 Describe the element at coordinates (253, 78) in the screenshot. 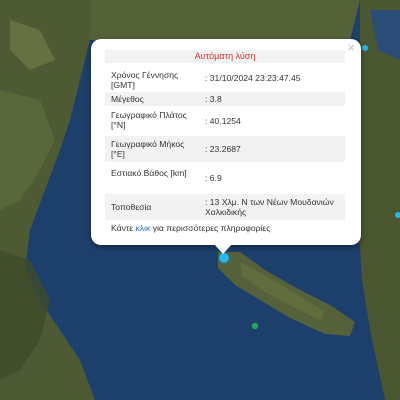

I see `origin-time-value: : 31/10/2024 23:23:47.45` at that location.